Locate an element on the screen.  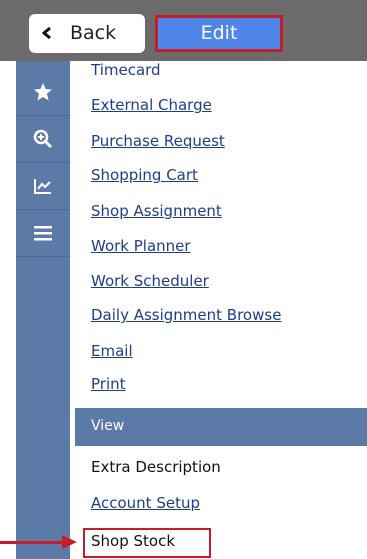
trend-chart-icon is located at coordinates (42, 186).